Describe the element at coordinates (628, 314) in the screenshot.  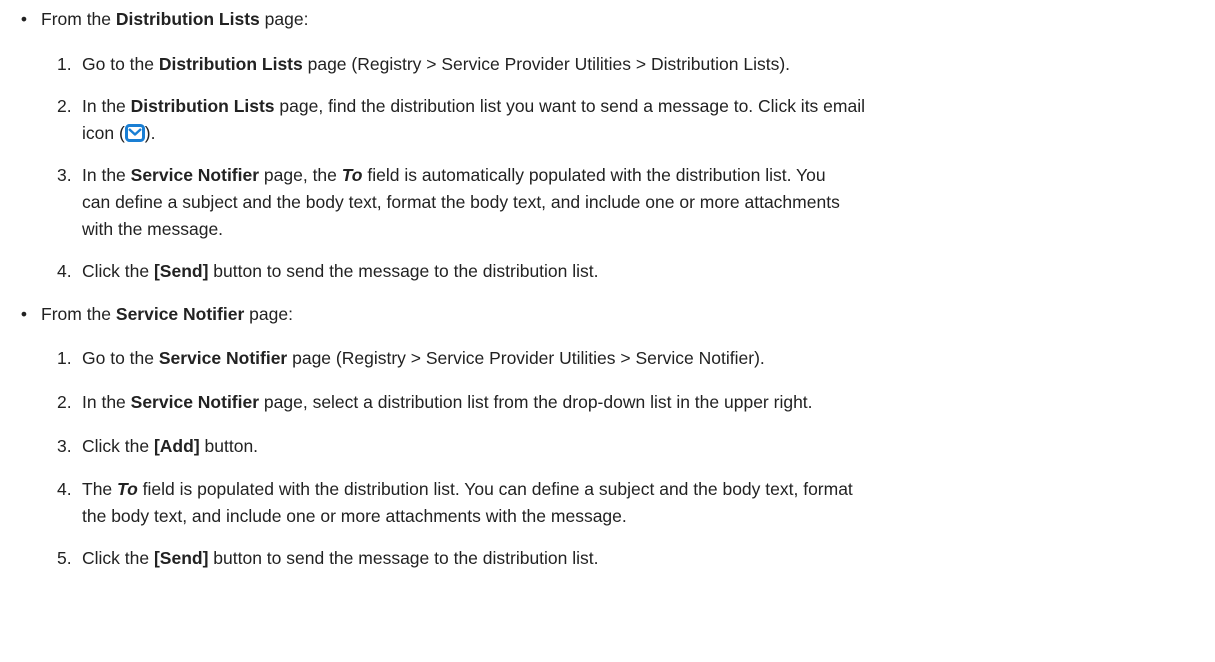
I see `bullet-intro: From the Service Notifier page:` at that location.